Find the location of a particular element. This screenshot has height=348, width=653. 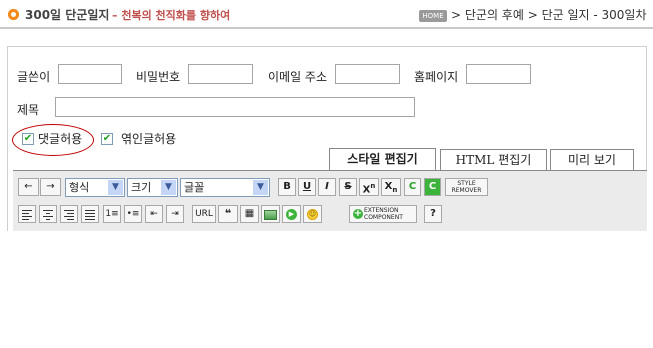

subject-label: 제목 is located at coordinates (28, 110).